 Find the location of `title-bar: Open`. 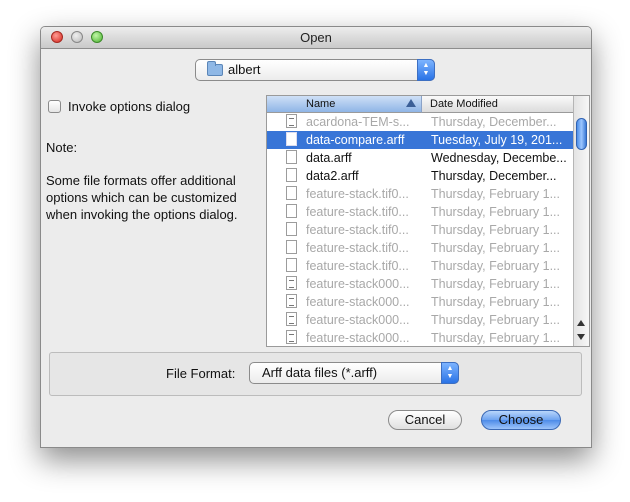

title-bar: Open is located at coordinates (316, 38).